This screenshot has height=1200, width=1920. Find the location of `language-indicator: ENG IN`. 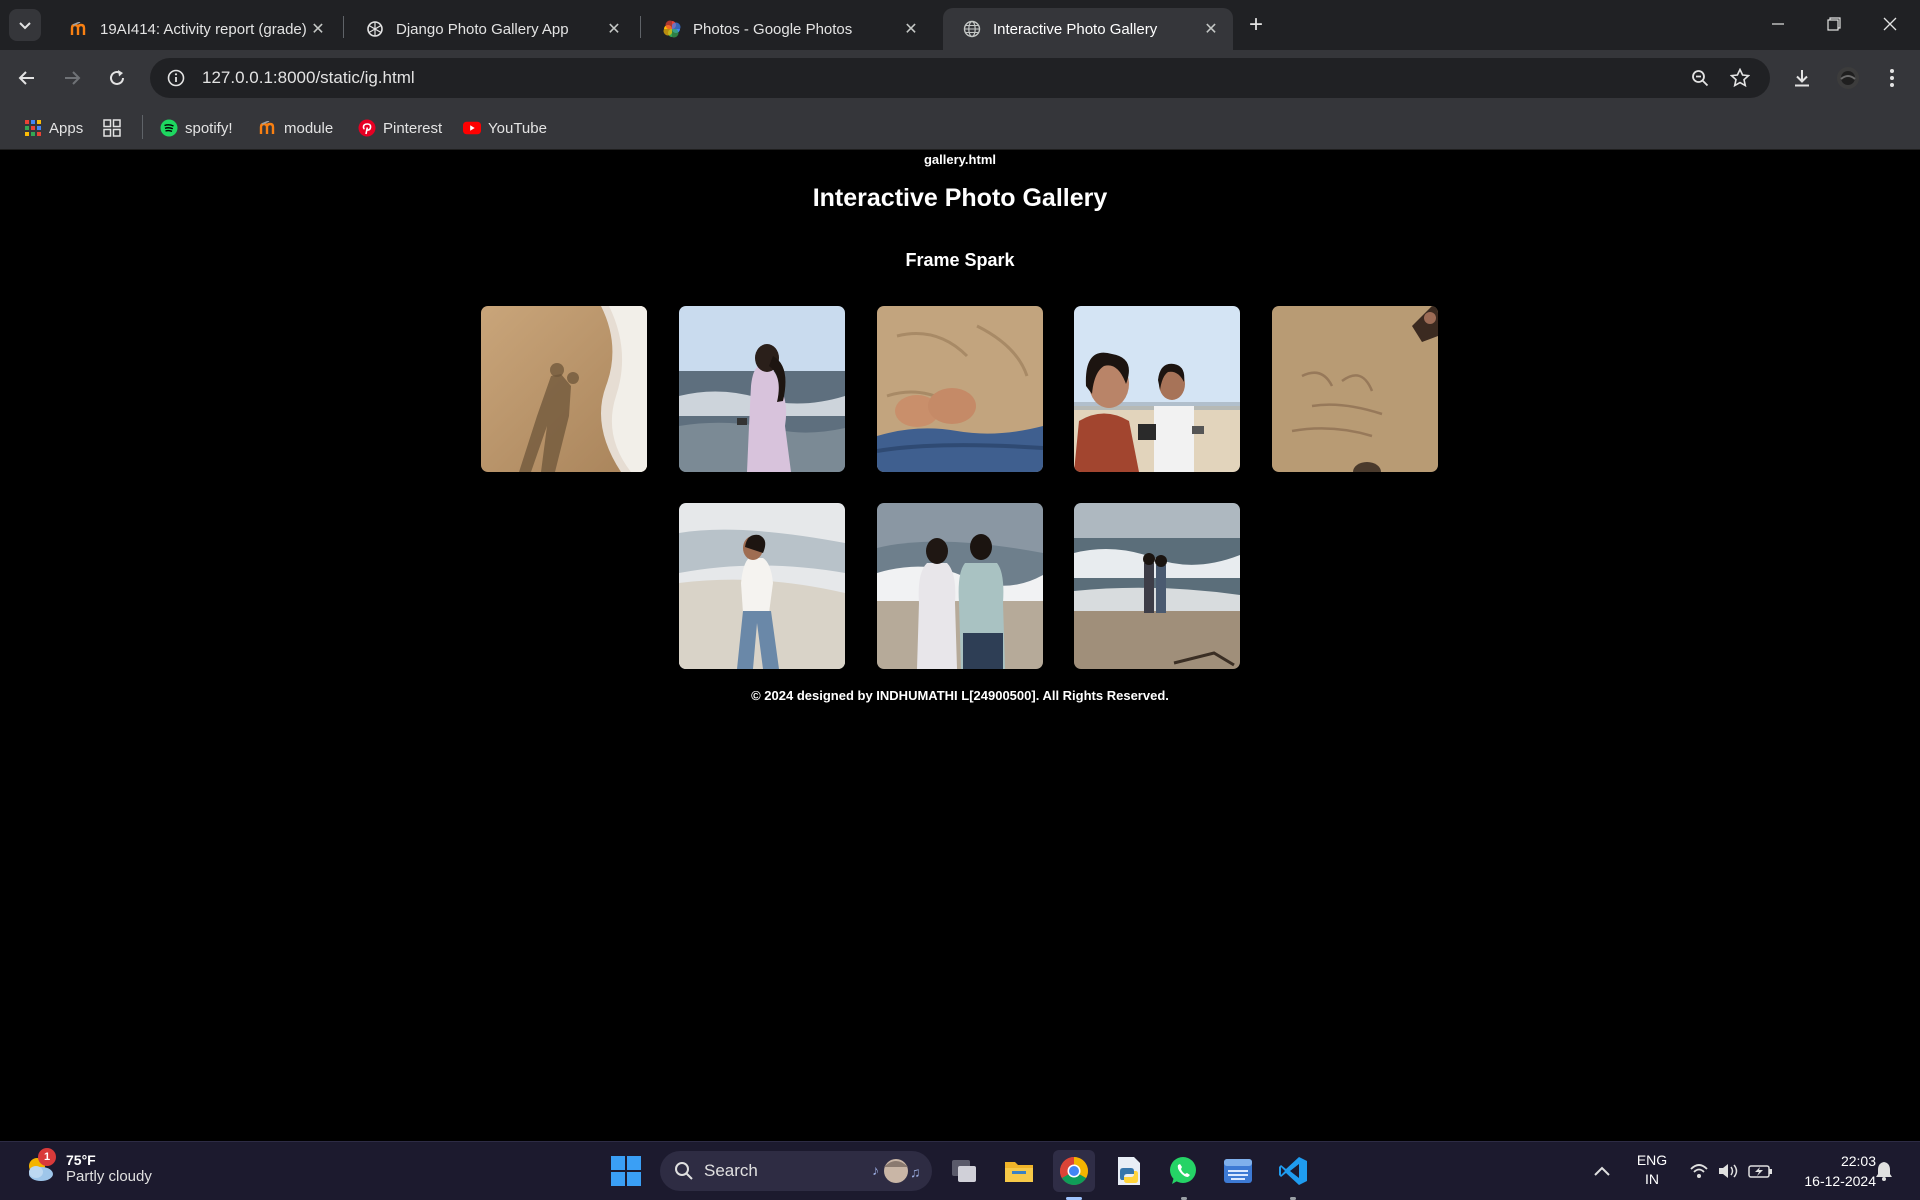

language-indicator: ENG IN is located at coordinates (1652, 1170).